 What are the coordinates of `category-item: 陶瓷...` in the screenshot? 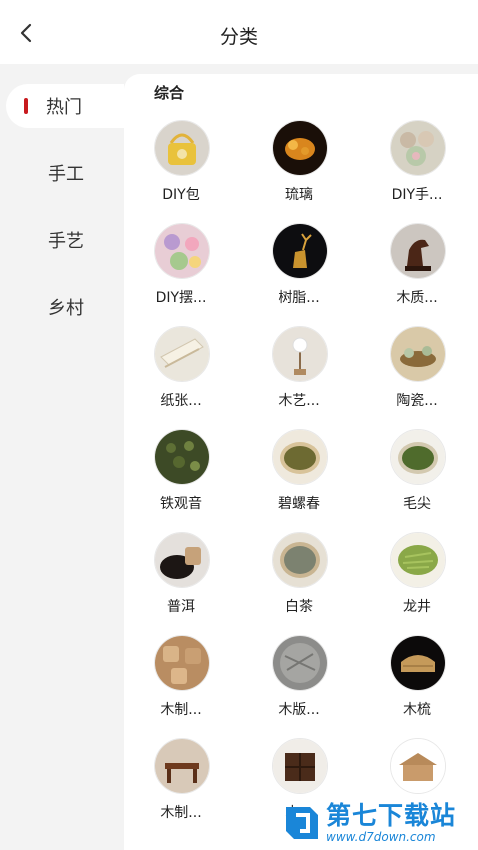 It's located at (419, 377).